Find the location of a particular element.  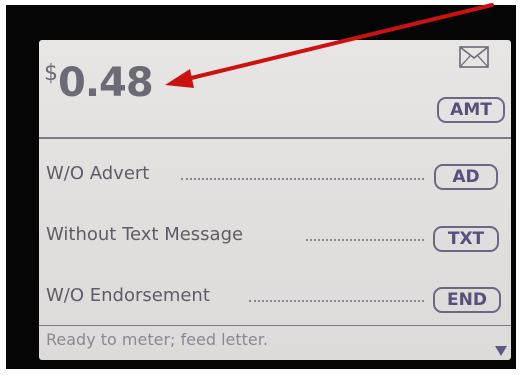

amt-button: AMT is located at coordinates (471, 110).